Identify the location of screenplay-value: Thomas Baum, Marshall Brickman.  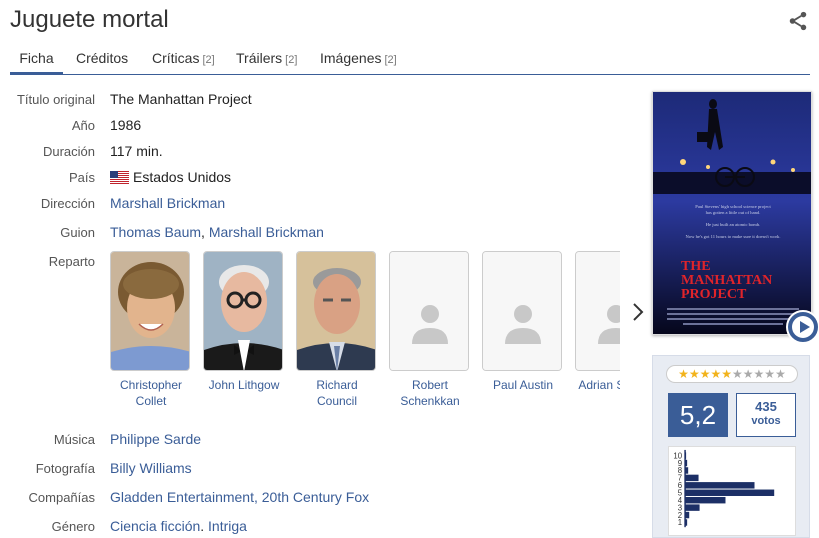
(217, 232).